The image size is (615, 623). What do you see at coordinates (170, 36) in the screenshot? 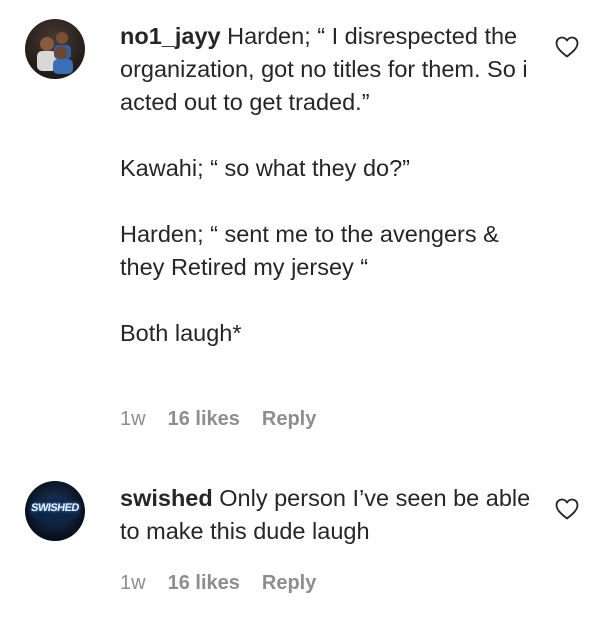
I see `comment-username: no1_jayy` at bounding box center [170, 36].